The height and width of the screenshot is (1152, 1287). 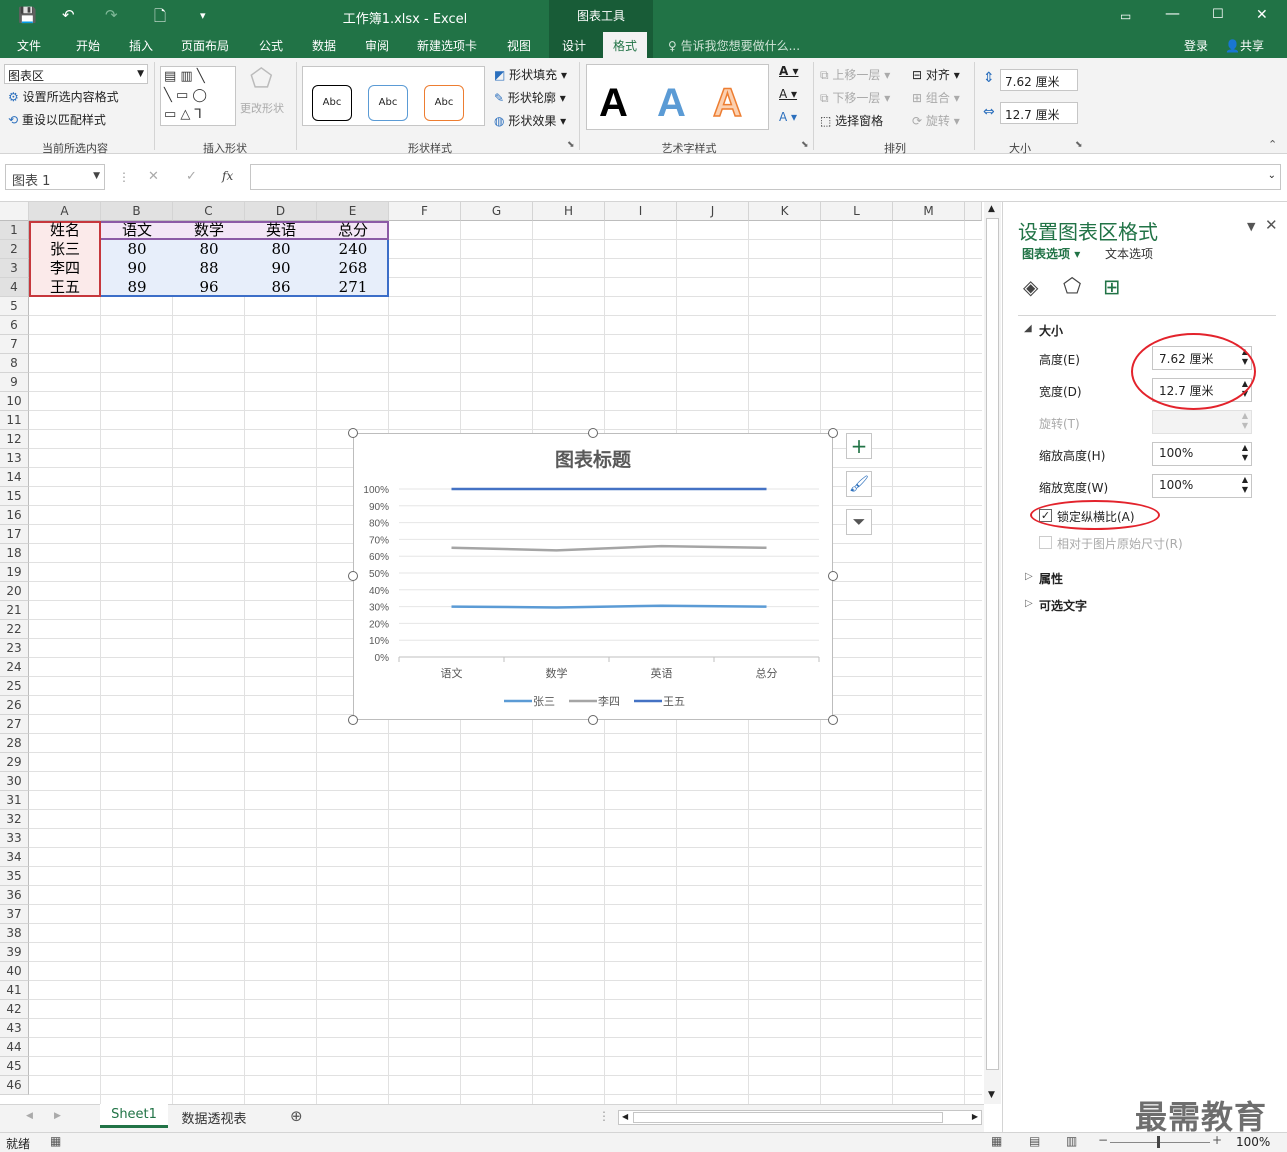 What do you see at coordinates (14, 363) in the screenshot?
I see `row-header-8: 8` at bounding box center [14, 363].